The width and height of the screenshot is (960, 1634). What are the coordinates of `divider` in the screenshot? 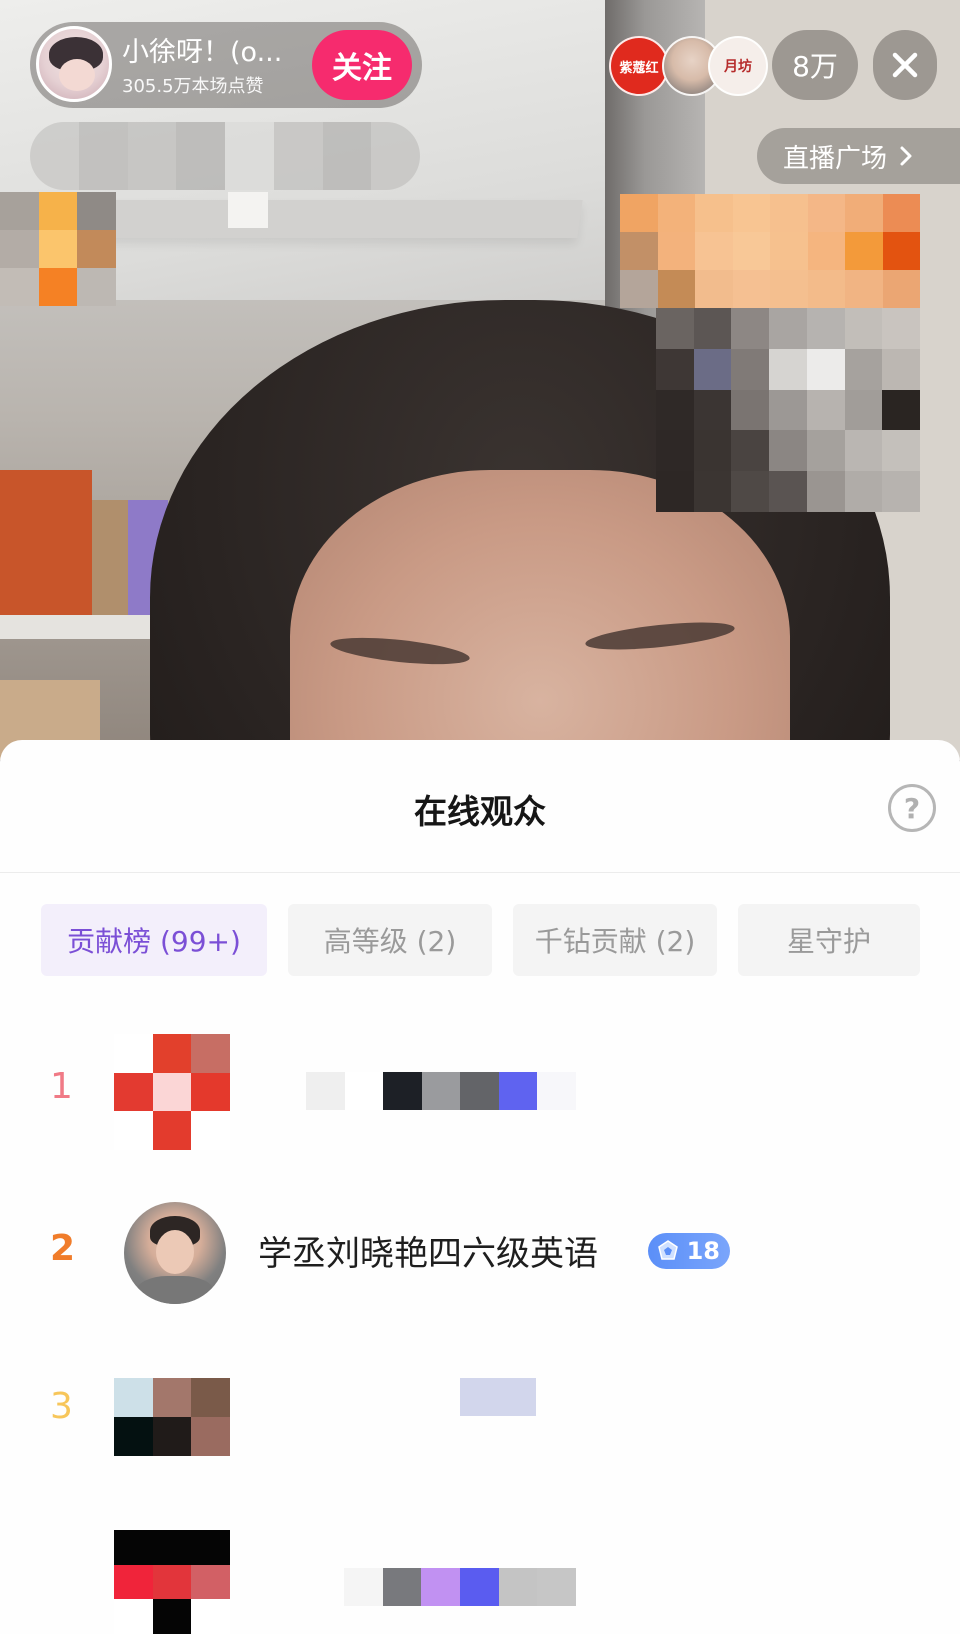 It's located at (480, 872).